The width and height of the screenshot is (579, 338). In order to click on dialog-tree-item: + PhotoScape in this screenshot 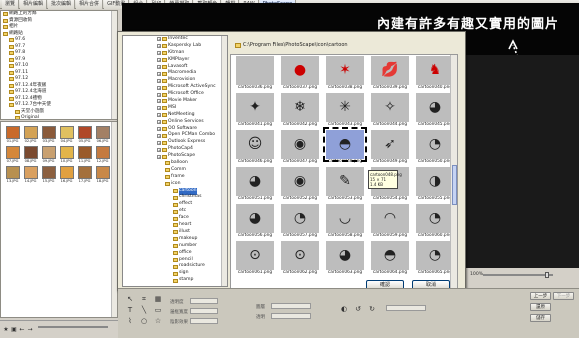, I will do `click(175, 156)`.